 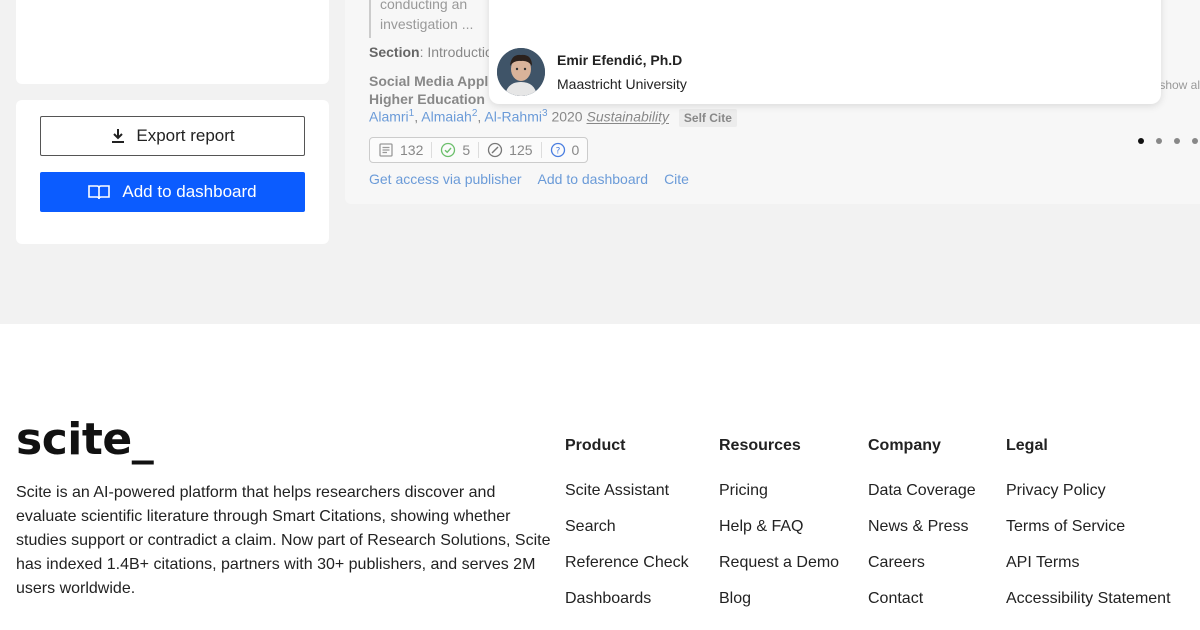 What do you see at coordinates (118, 136) in the screenshot?
I see `download-icon` at bounding box center [118, 136].